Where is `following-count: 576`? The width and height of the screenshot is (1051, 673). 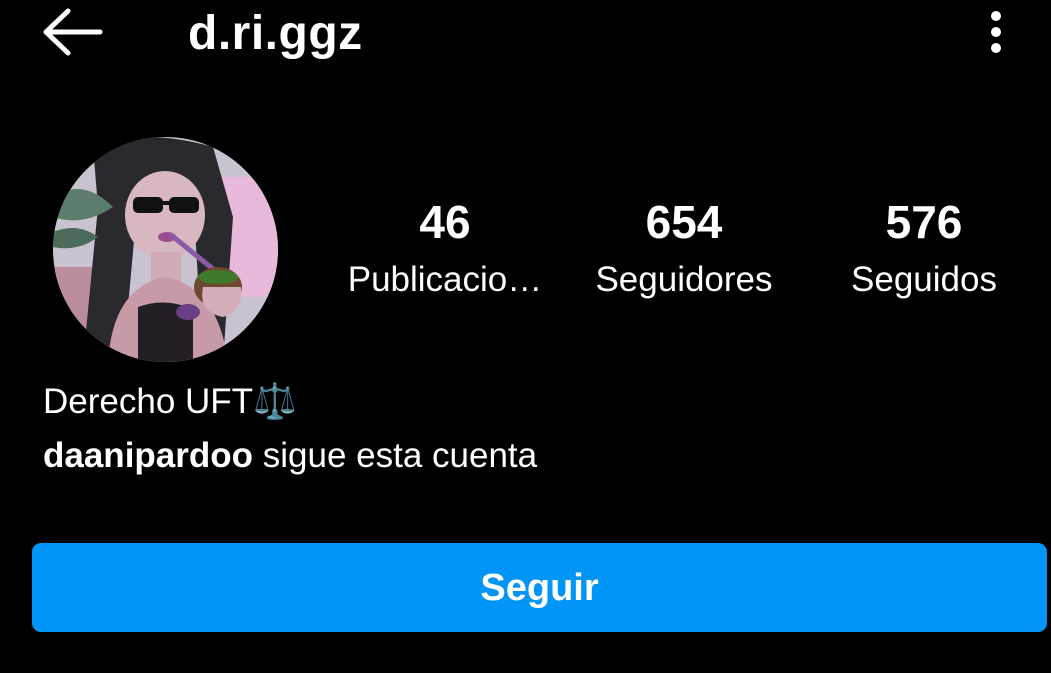
following-count: 576 is located at coordinates (924, 222).